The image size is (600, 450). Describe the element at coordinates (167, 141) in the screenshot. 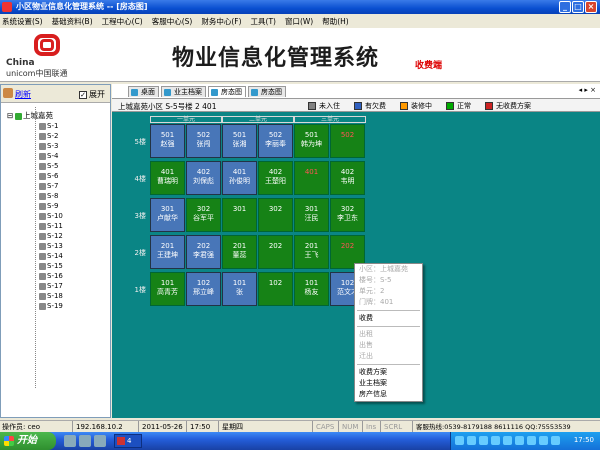

I see `room-cell: 501 赵强` at that location.